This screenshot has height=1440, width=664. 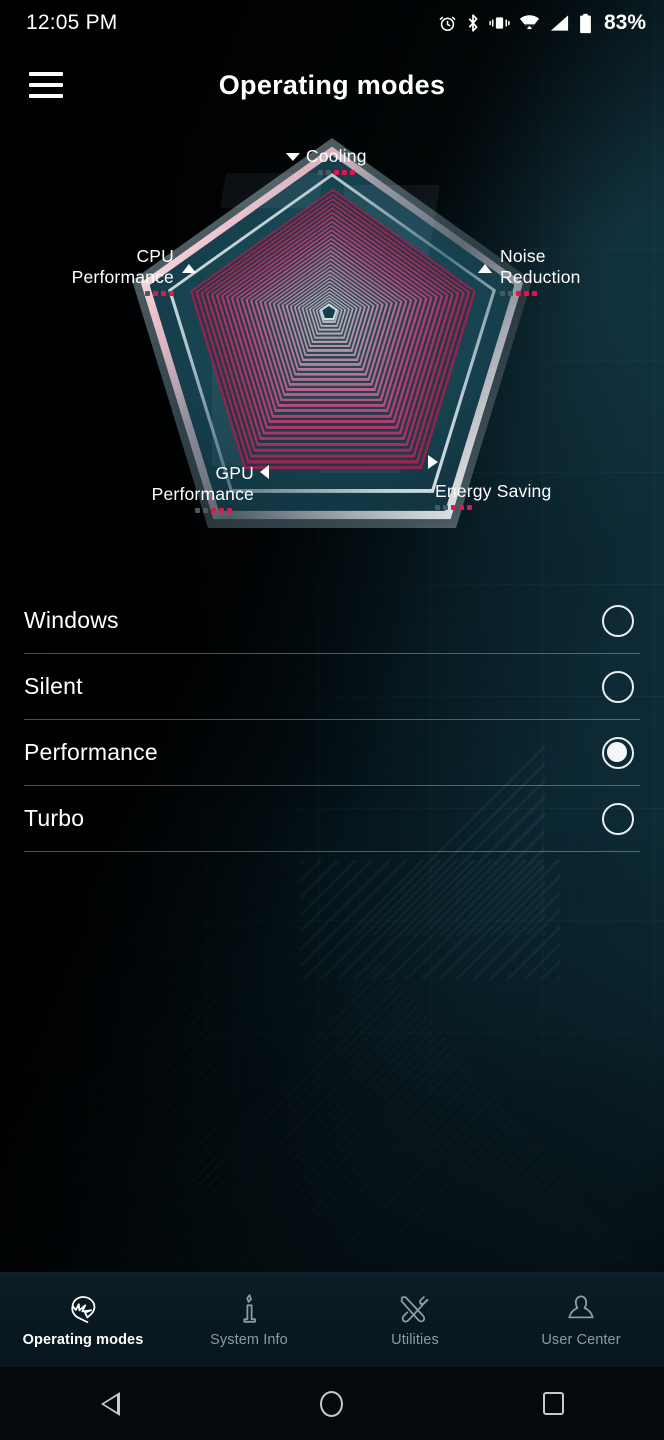 I want to click on energy-saving-level-dots, so click(x=493, y=507).